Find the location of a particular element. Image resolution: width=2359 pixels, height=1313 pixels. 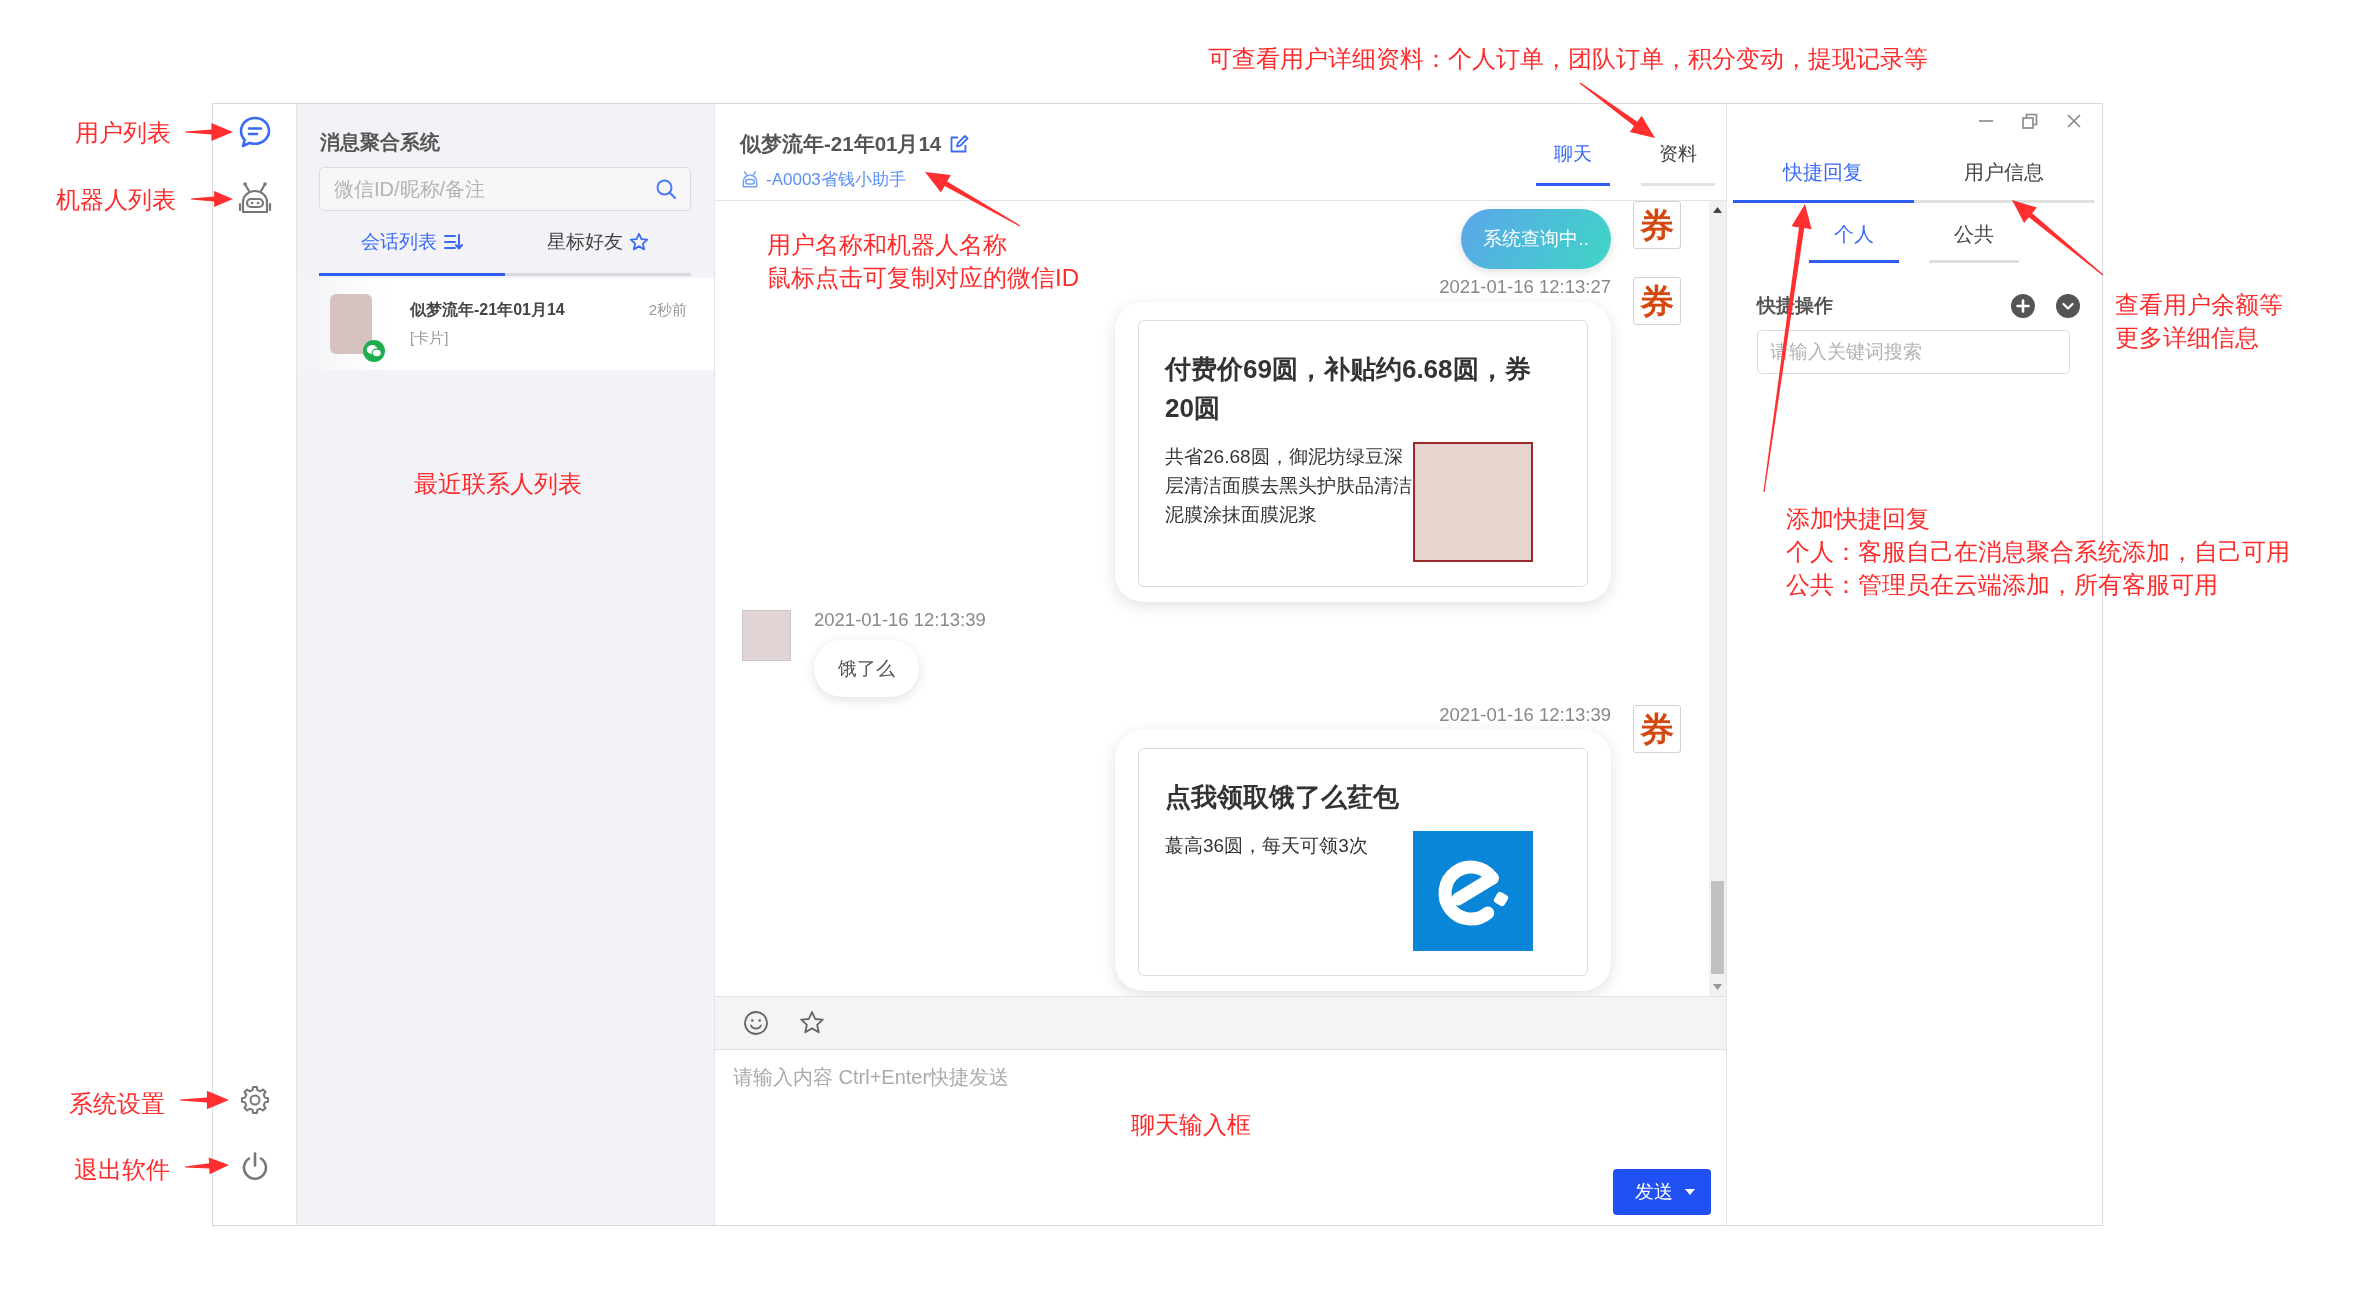

card-description: 共省26.68圆，御泥坊绿豆深层清洁面膜去黑头护肤品清洁泥膜涂抹面膜泥浆 is located at coordinates (1289, 486).